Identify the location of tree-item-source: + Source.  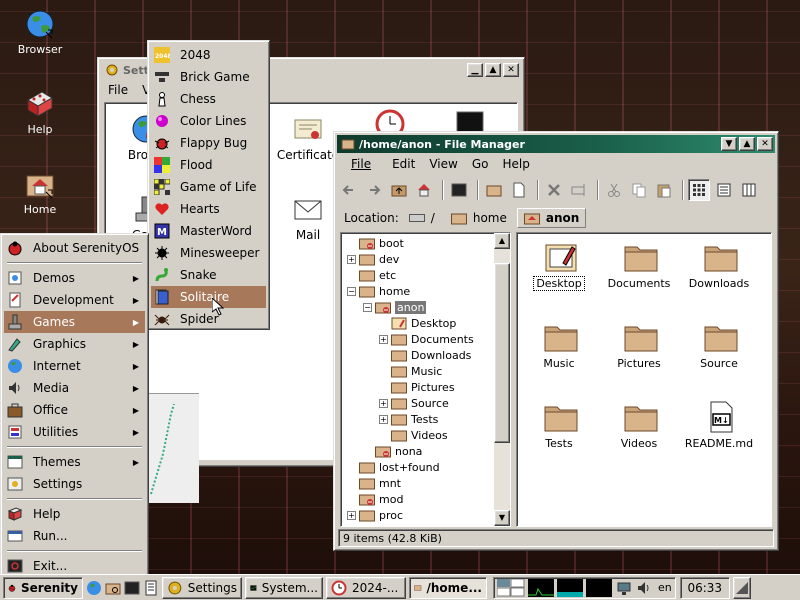
(414, 403).